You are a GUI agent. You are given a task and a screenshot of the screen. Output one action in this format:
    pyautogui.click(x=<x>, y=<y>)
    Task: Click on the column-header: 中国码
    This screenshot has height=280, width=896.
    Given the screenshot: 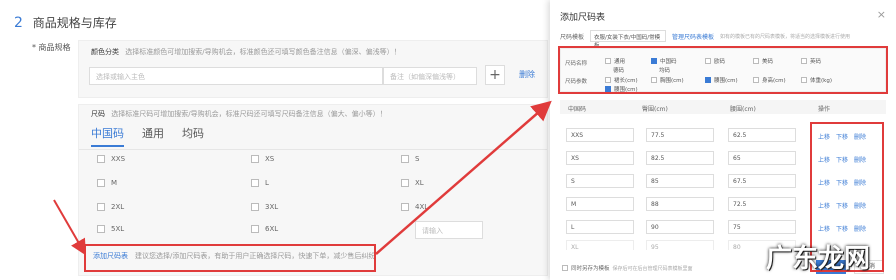 What is the action you would take?
    pyautogui.click(x=577, y=109)
    